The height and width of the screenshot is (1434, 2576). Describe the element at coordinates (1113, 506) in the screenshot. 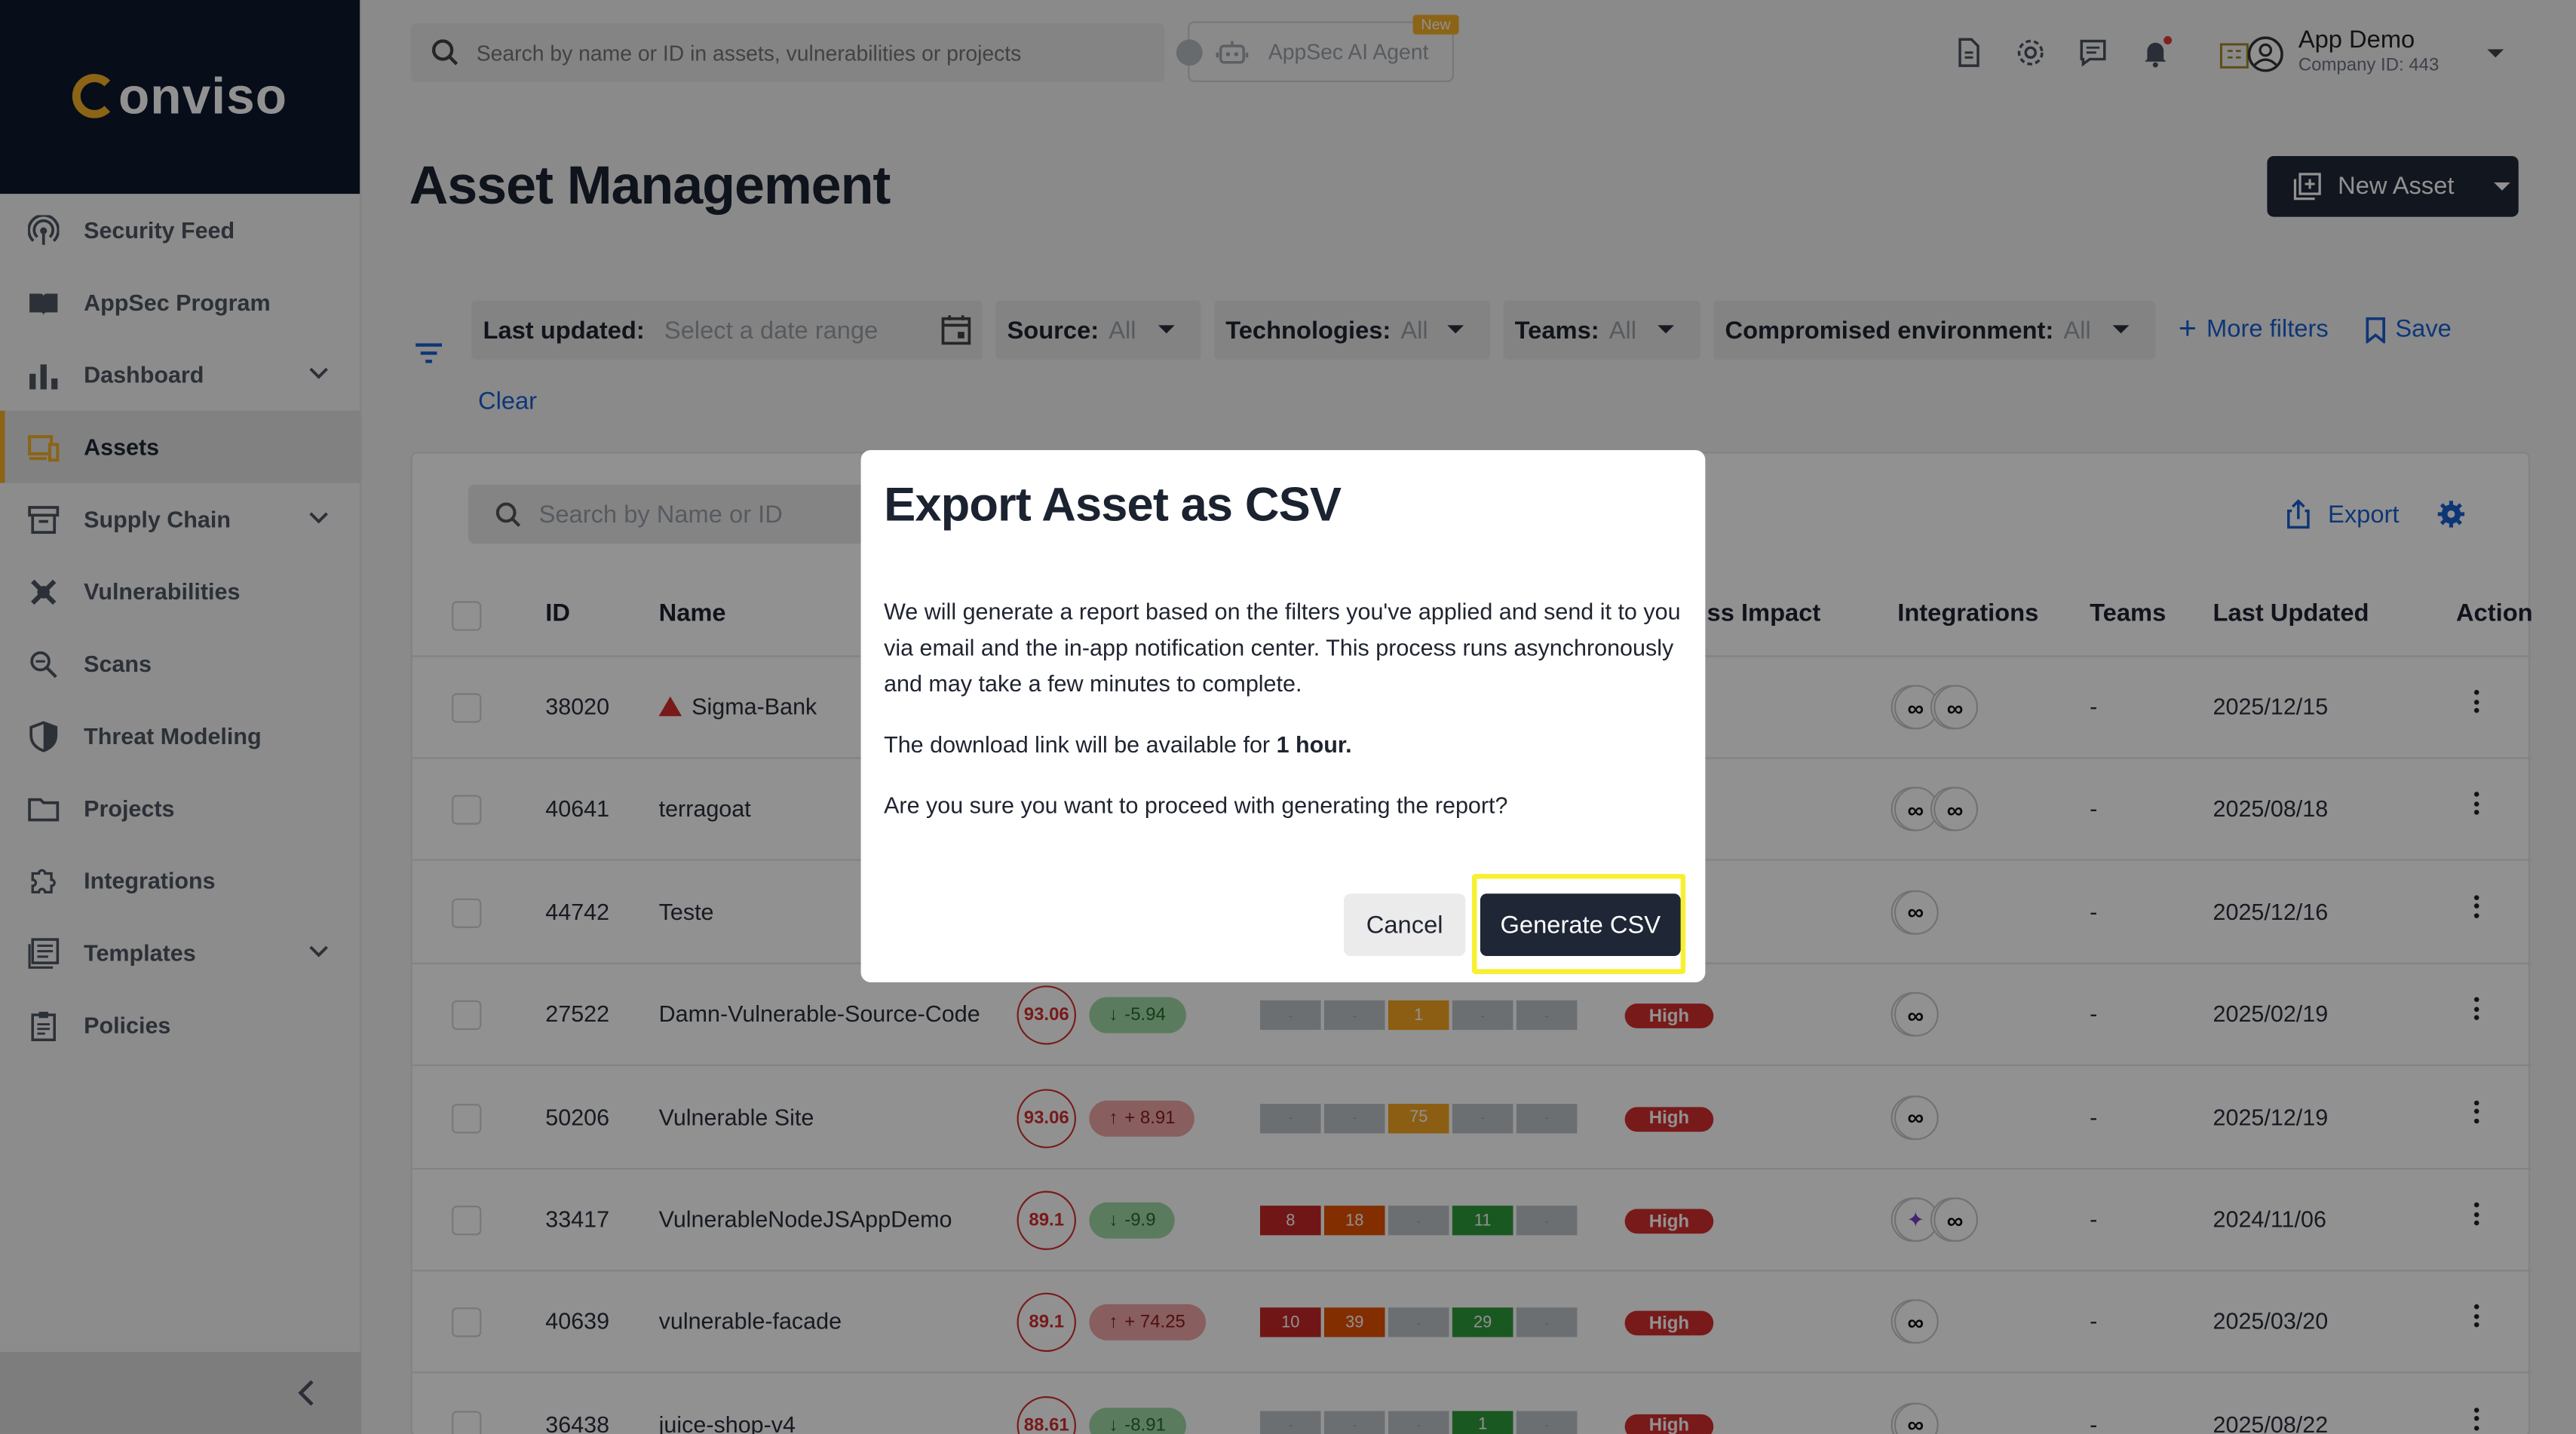

I see `modal-title: Export Asset as CSV` at that location.